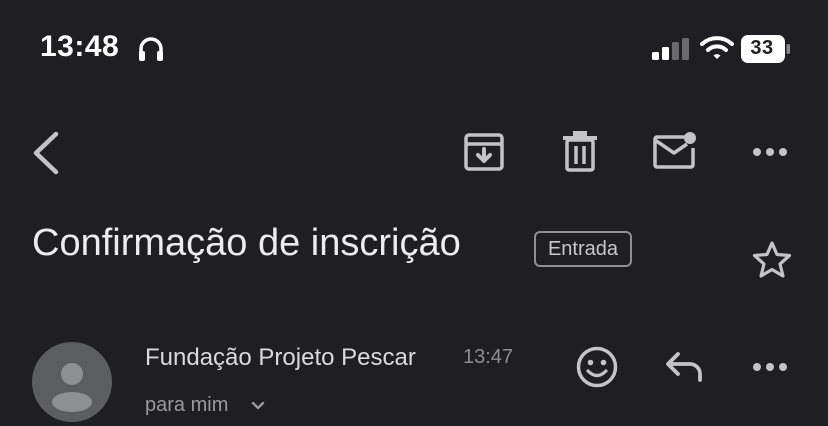 The width and height of the screenshot is (828, 426). Describe the element at coordinates (46, 153) in the screenshot. I see `back-button` at that location.